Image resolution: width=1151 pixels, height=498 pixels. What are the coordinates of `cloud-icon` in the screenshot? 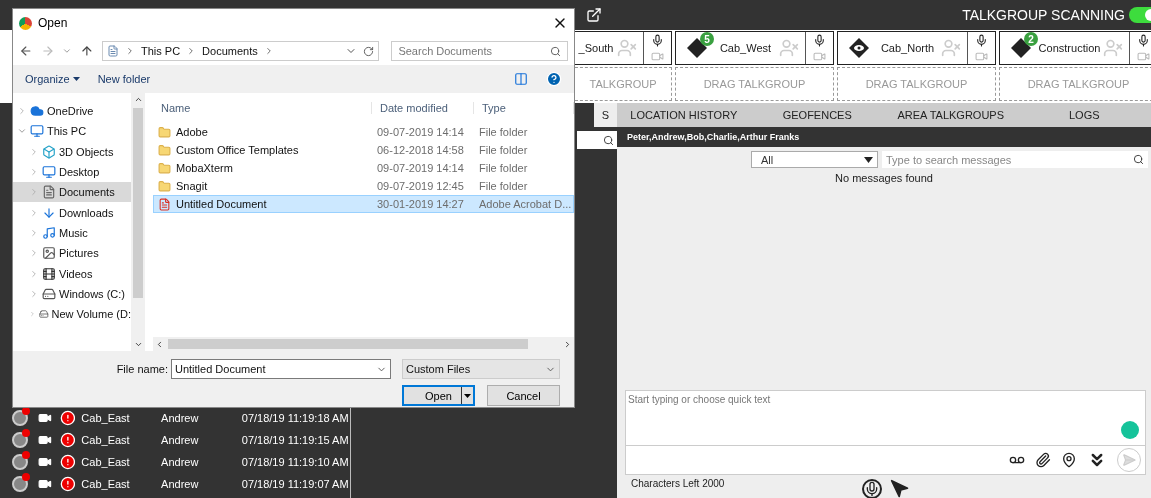 It's located at (37, 111).